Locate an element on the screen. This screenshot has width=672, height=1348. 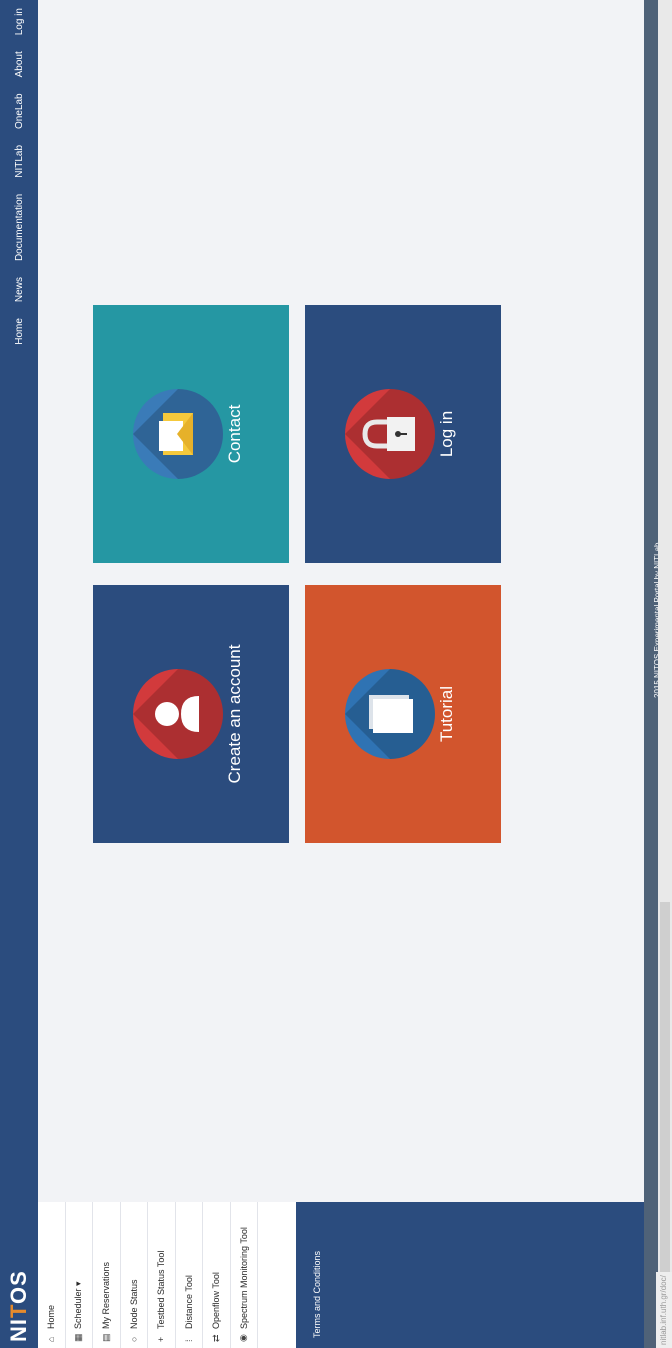
create-account-icon-circle is located at coordinates (178, 714).